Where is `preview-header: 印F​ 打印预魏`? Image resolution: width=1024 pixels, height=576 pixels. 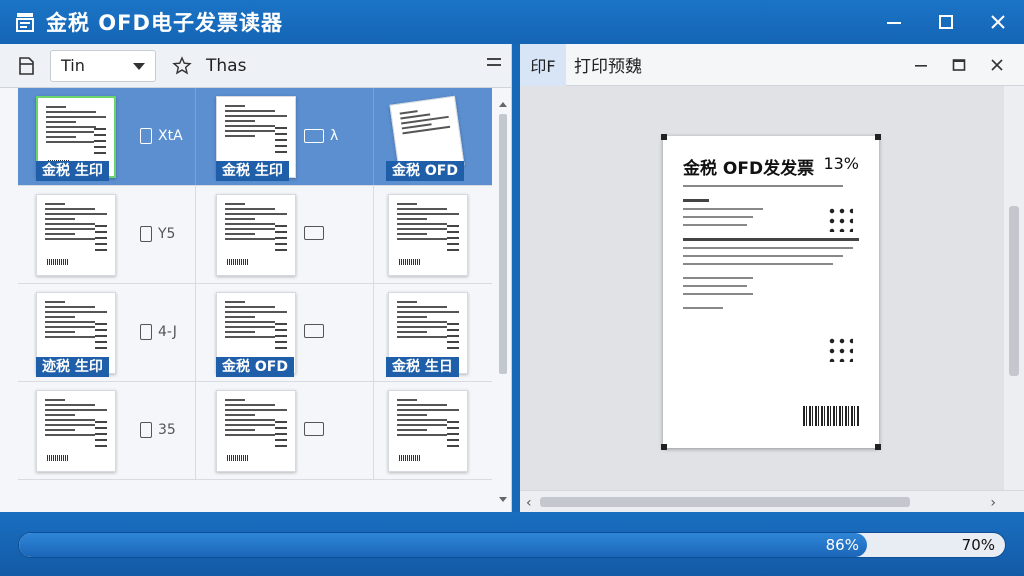 preview-header: 印F​ 打印预魏 is located at coordinates (772, 64).